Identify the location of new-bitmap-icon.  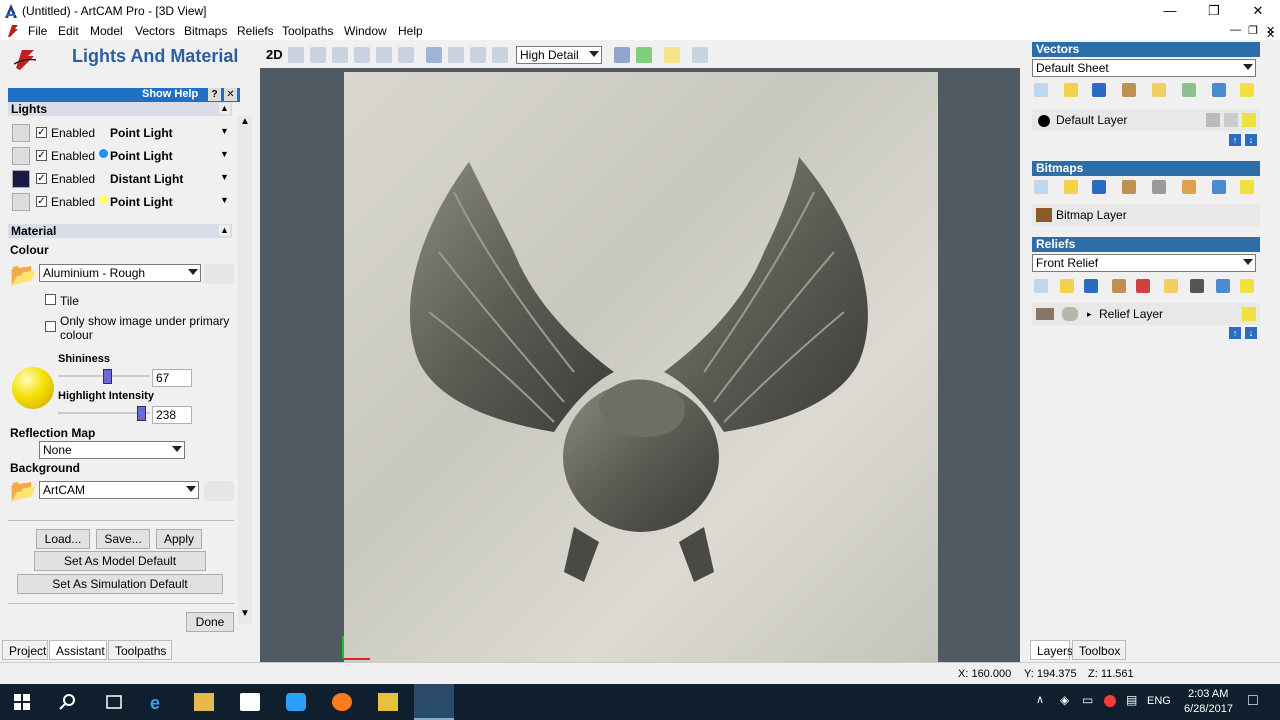
(1041, 187).